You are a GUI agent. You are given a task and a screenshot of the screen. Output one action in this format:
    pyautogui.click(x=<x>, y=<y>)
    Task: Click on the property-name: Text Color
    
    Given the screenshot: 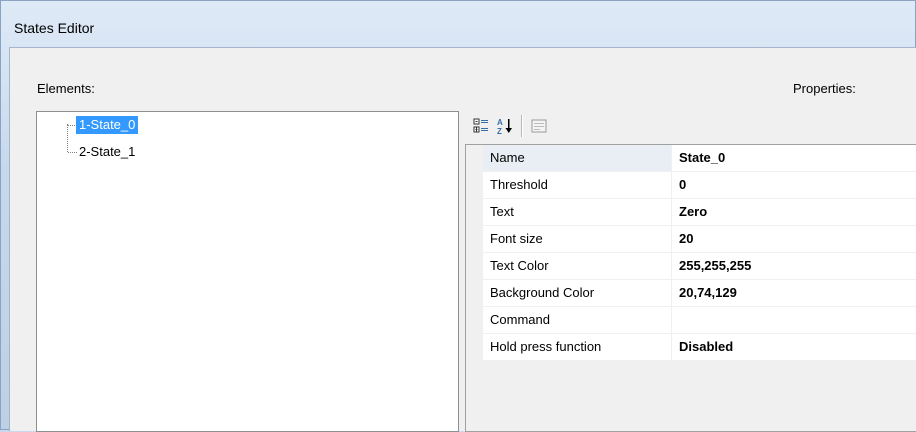 What is the action you would take?
    pyautogui.click(x=577, y=266)
    